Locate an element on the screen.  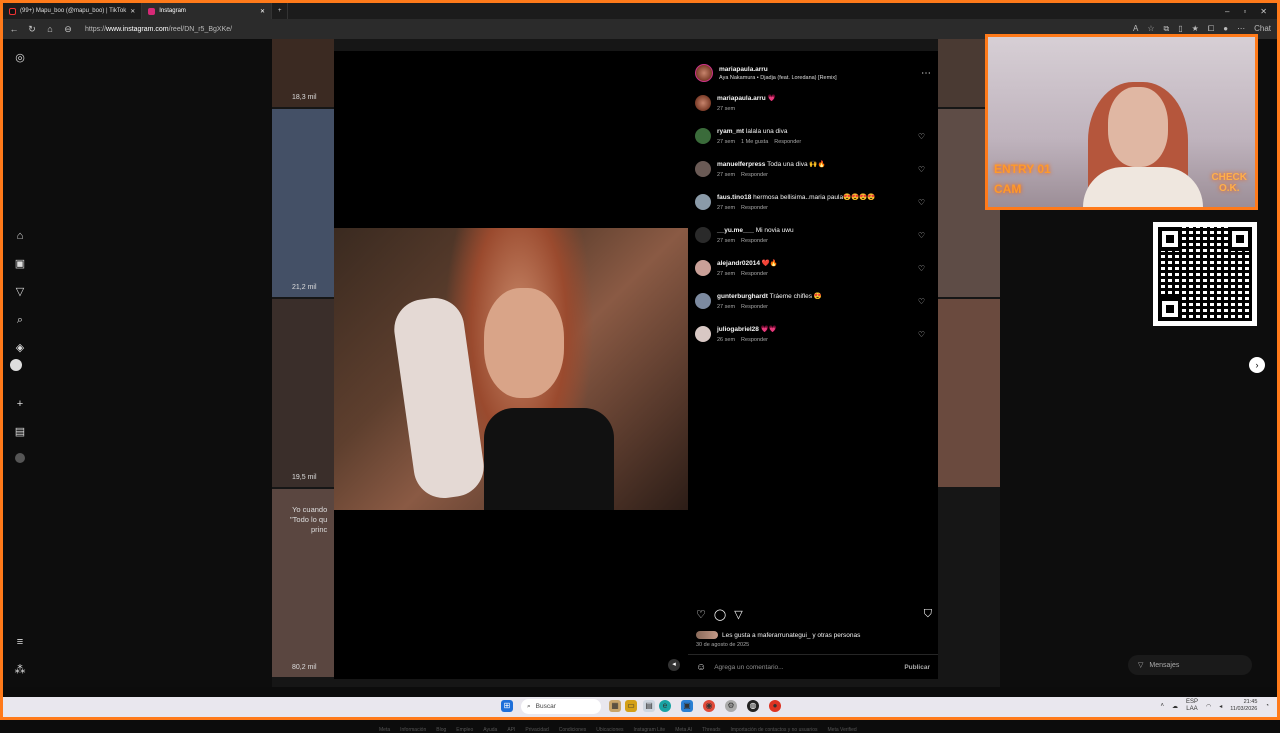
apps-icon: ⁂ is located at coordinates (20, 670).